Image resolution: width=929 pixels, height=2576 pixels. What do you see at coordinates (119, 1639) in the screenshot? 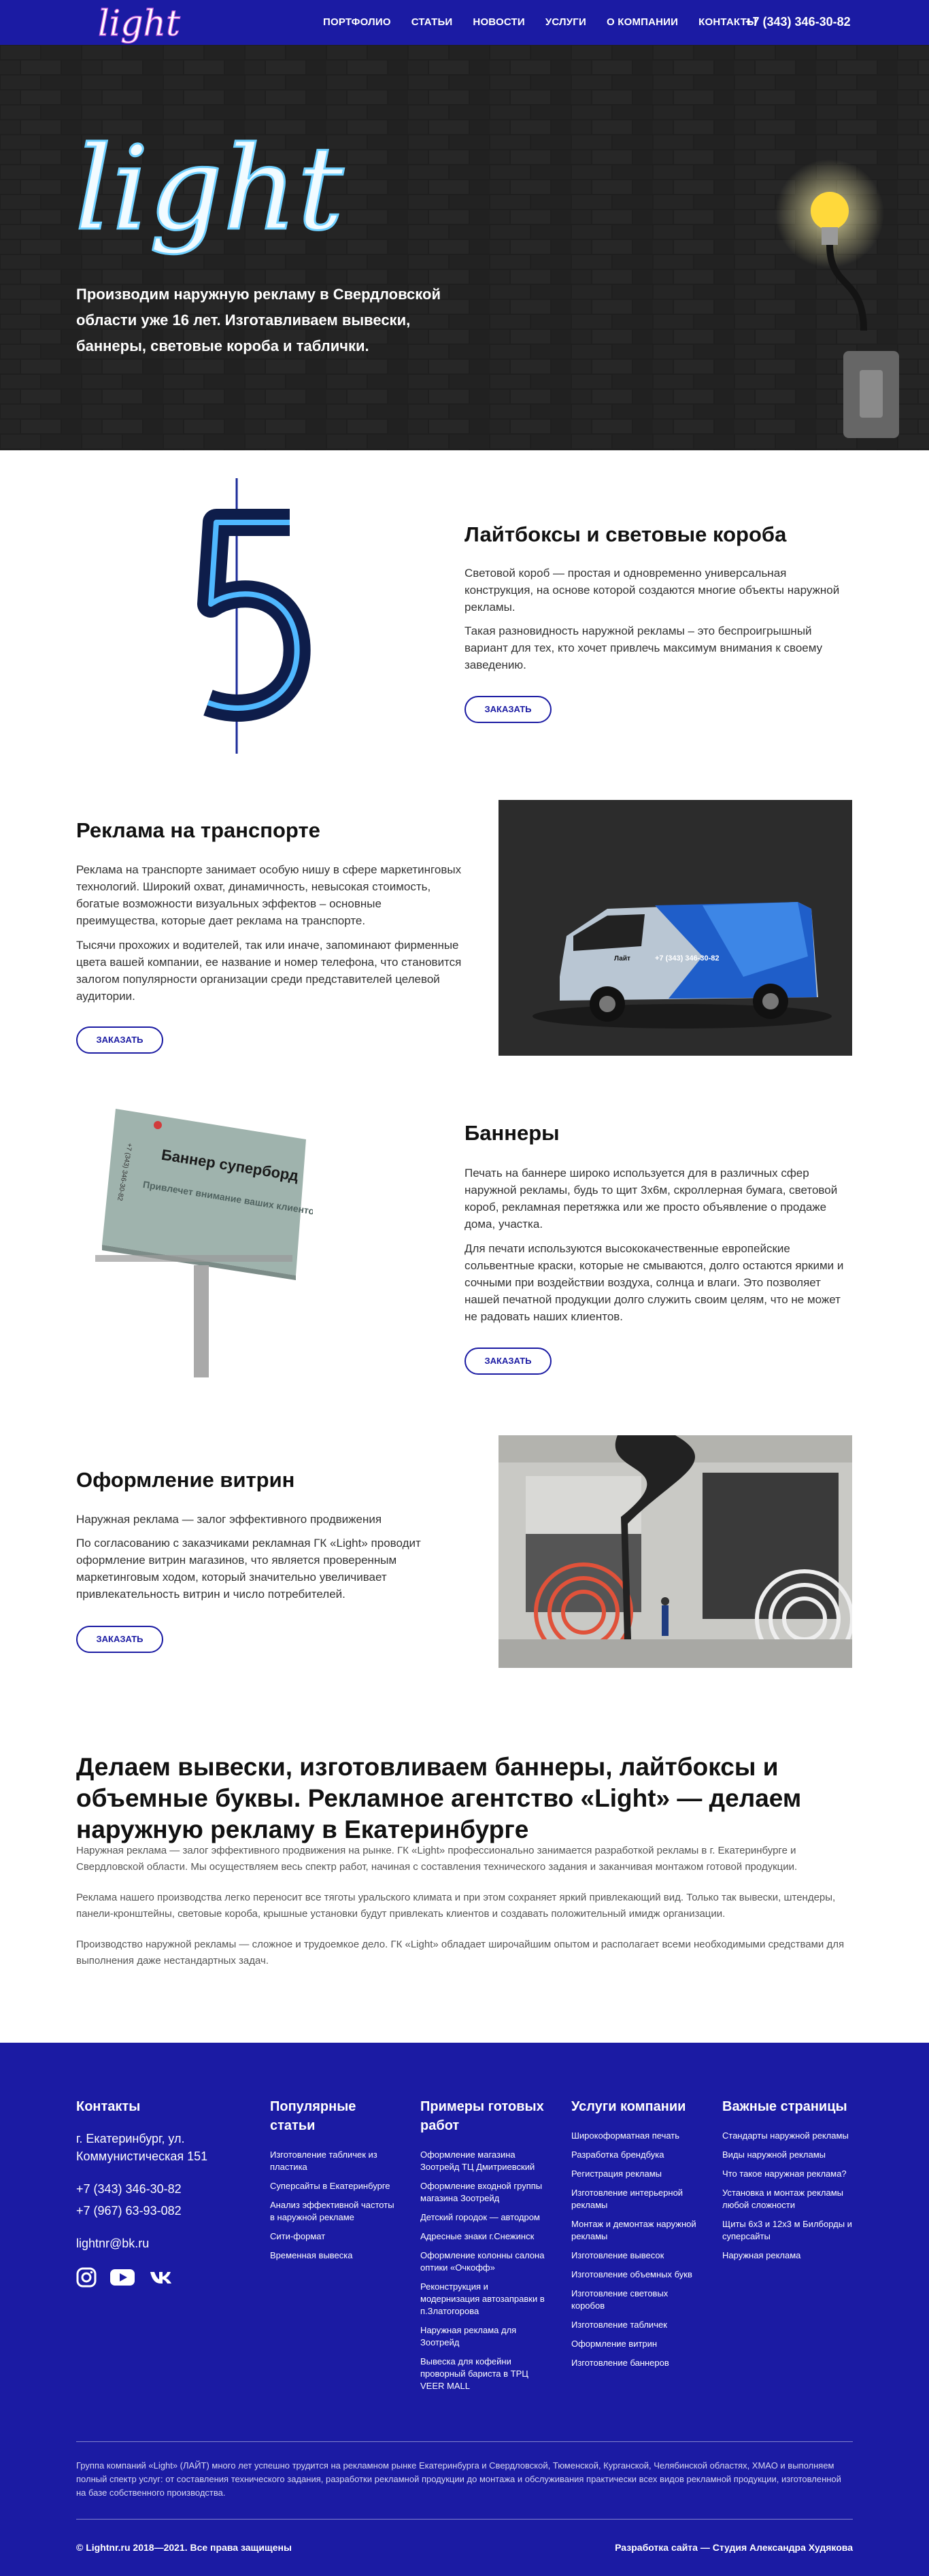
I see `order-button-windows: ЗАКАЗАТЬ` at bounding box center [119, 1639].